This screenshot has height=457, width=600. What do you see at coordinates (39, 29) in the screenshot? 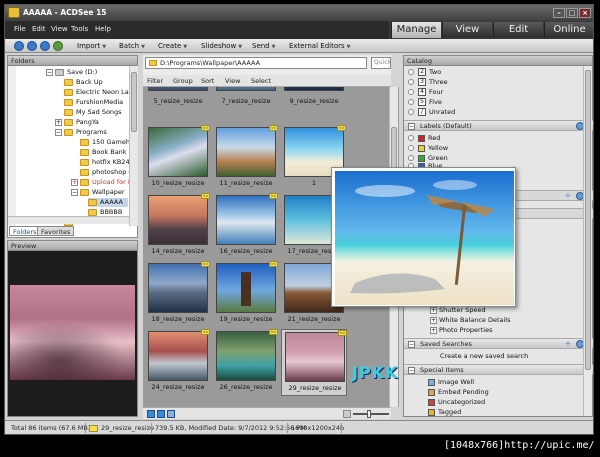
I see `menu-edit: Edit` at bounding box center [39, 29].